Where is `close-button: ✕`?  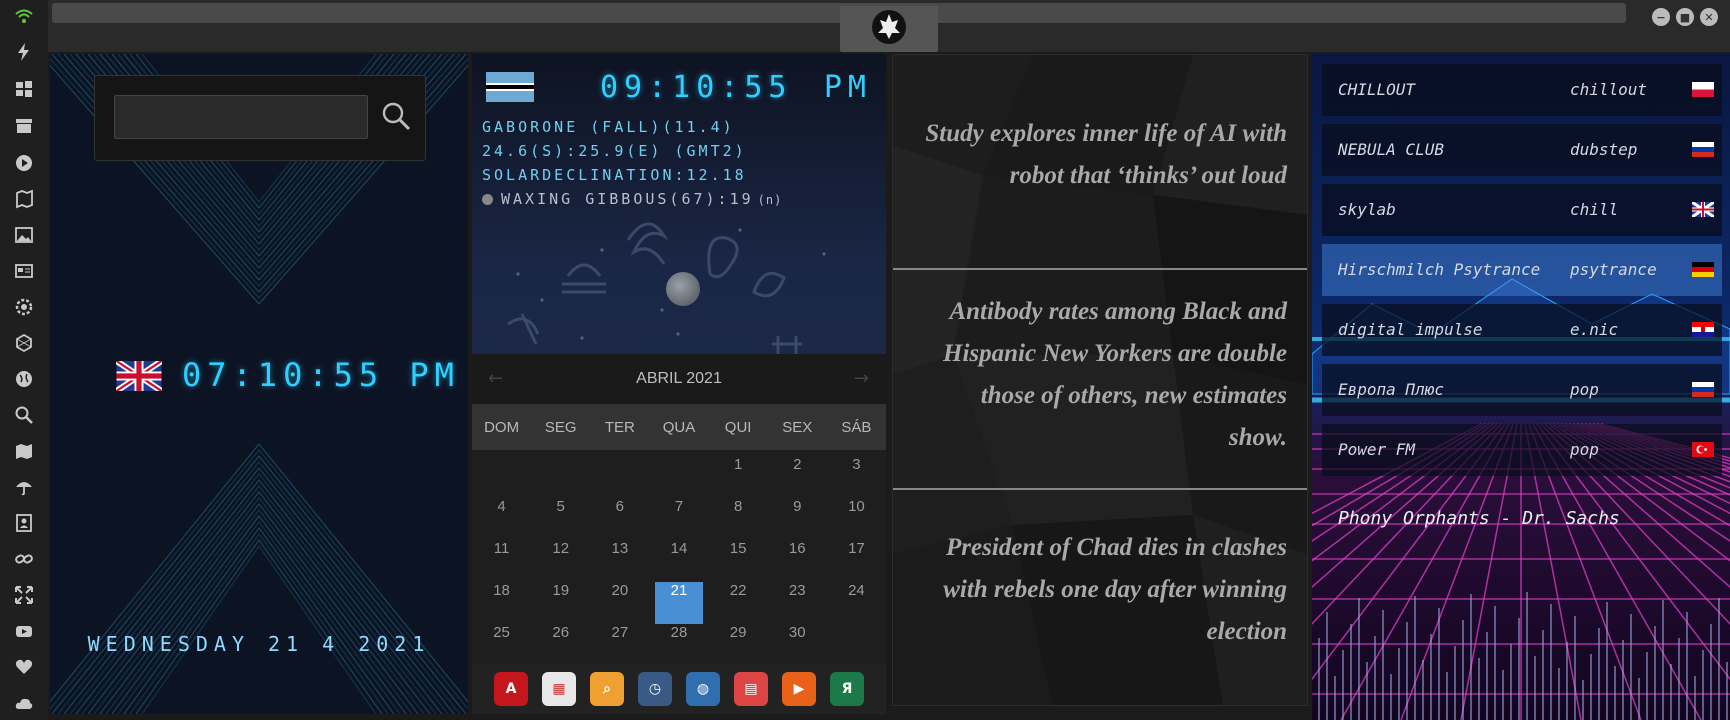
close-button: ✕ is located at coordinates (1709, 17).